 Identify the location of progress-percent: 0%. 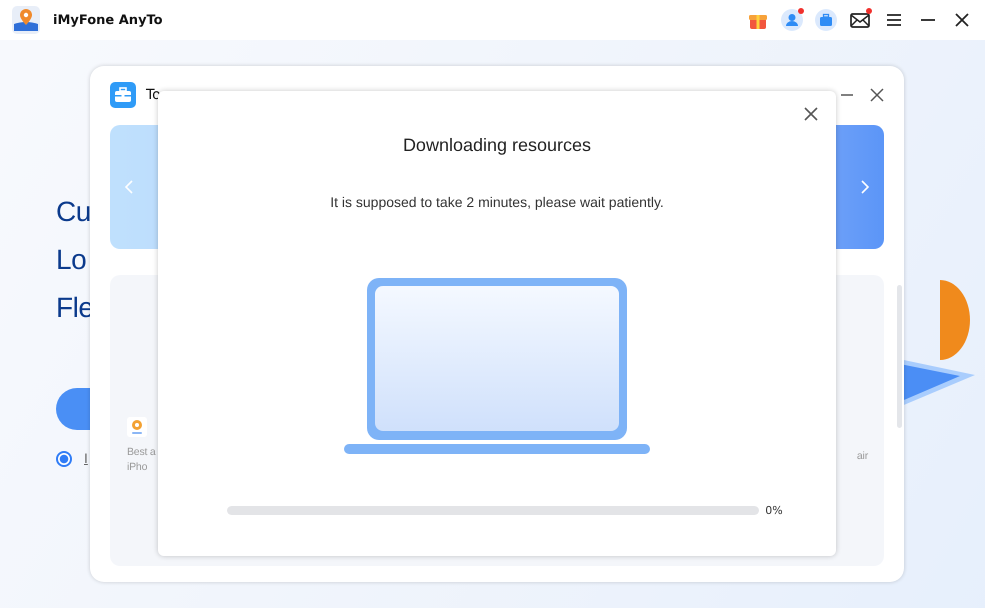
(774, 510).